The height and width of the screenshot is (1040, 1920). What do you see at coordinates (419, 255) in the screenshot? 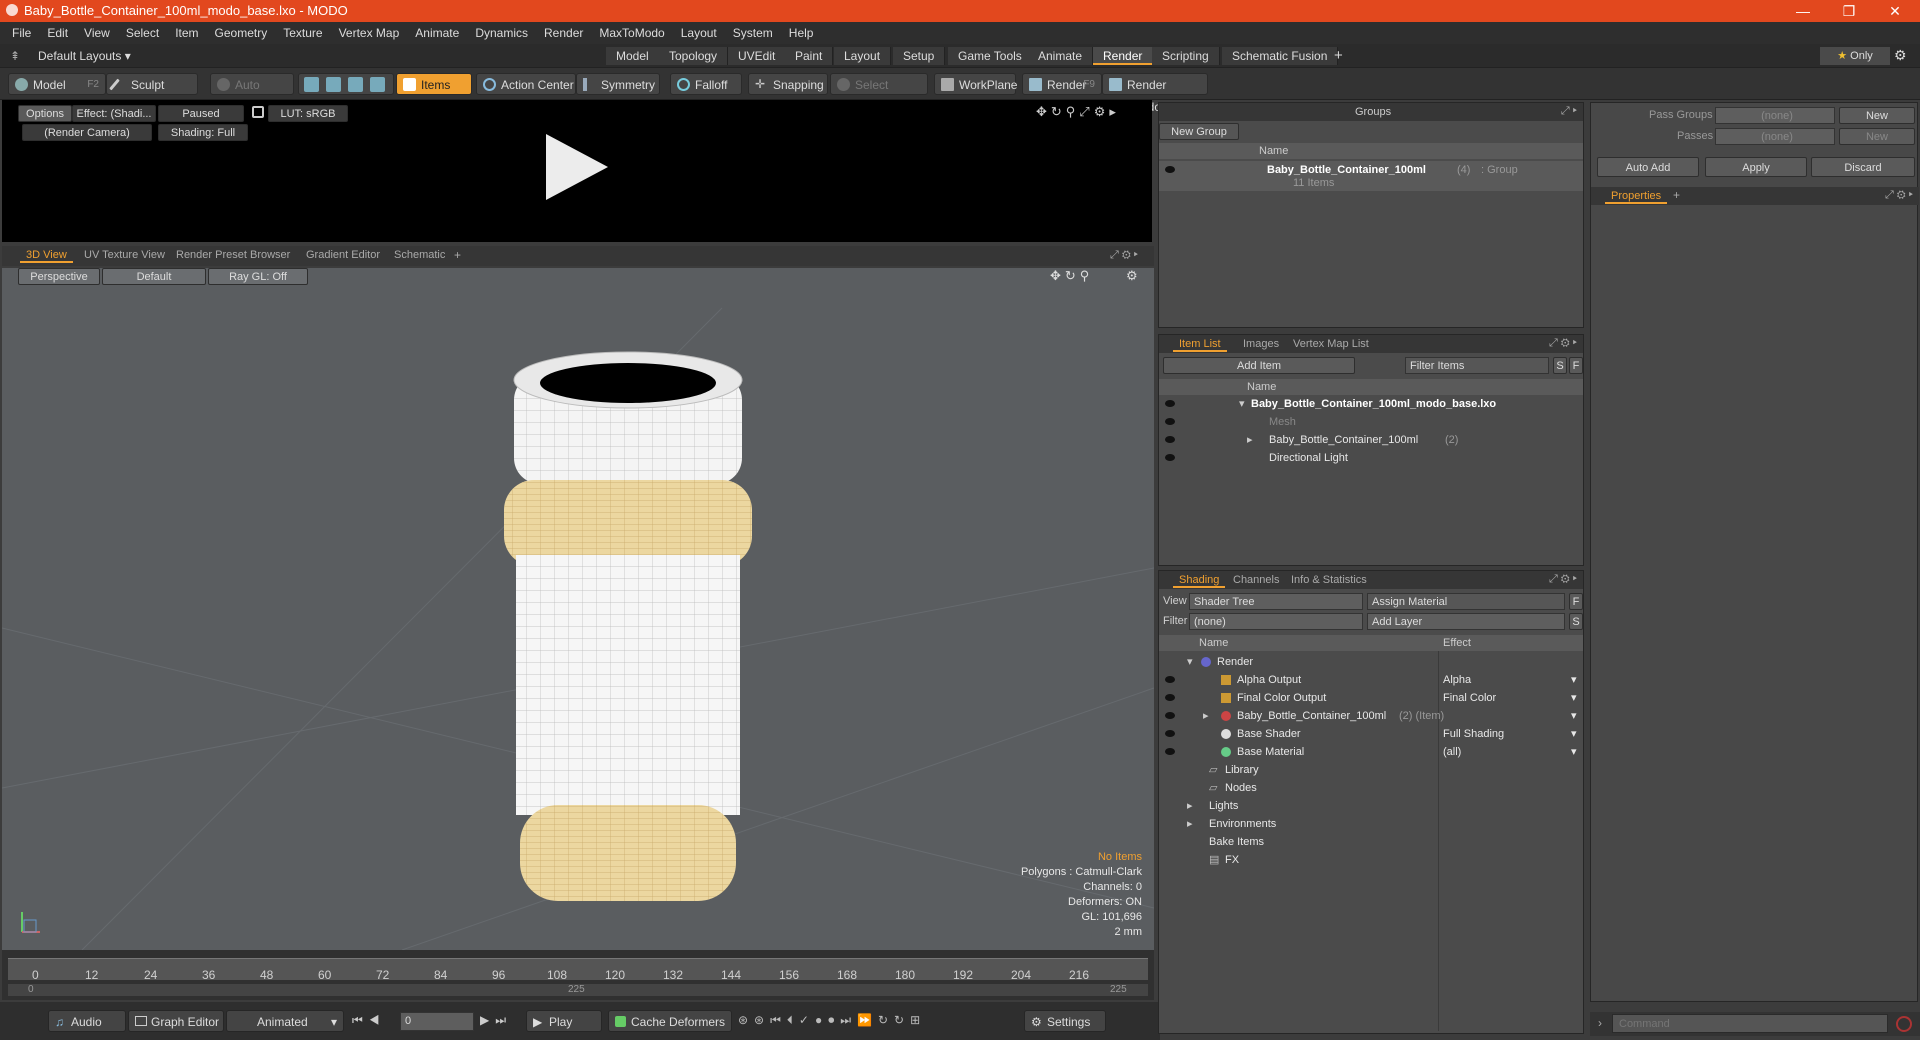
I see `tab-schematic: Schematic` at bounding box center [419, 255].